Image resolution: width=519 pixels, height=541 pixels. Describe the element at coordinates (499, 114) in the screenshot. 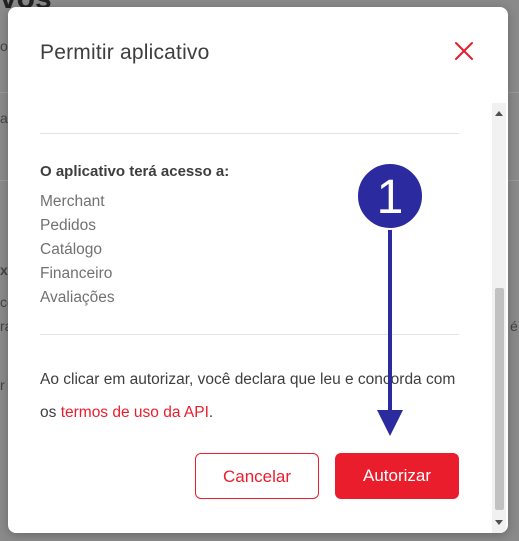

I see `scroll-up-arrow-icon` at that location.